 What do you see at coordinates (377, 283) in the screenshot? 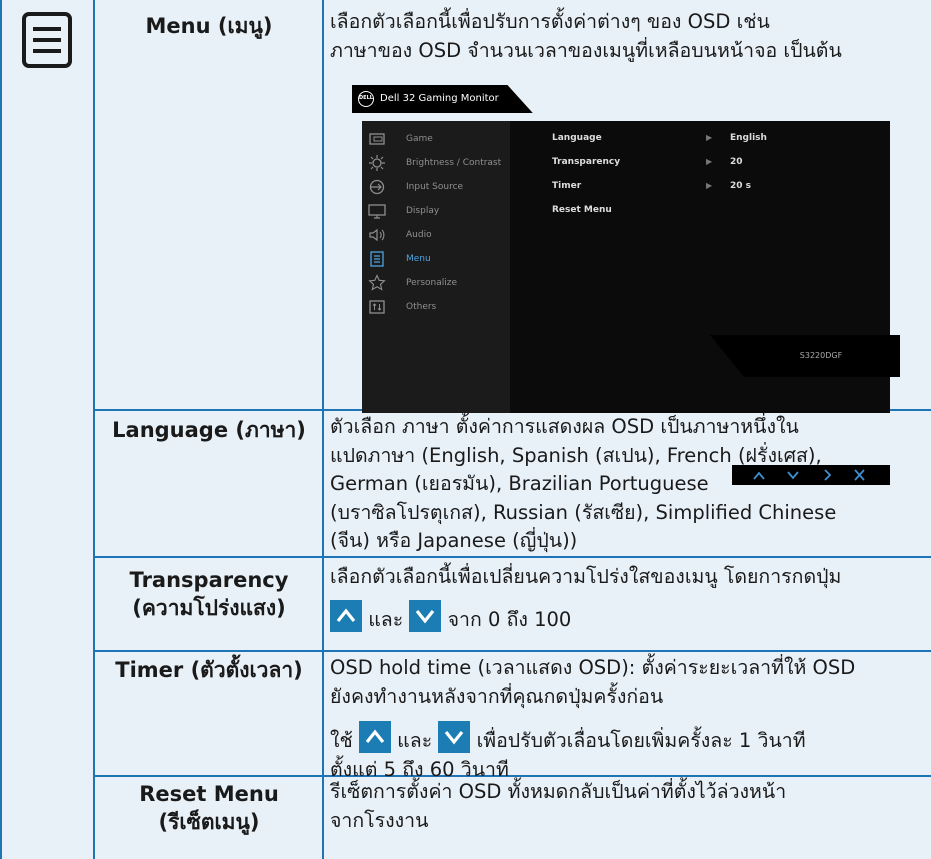
I see `star-icon` at bounding box center [377, 283].